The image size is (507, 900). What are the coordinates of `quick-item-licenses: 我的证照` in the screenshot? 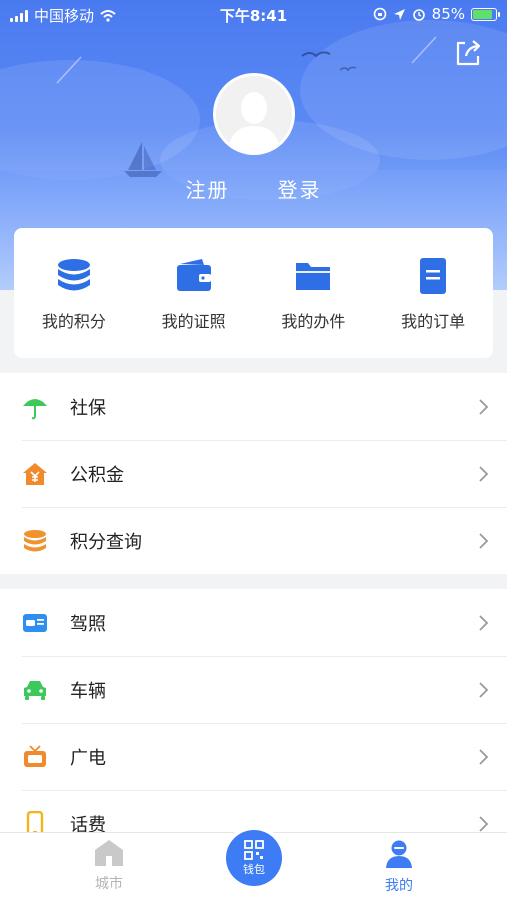 It's located at (194, 294).